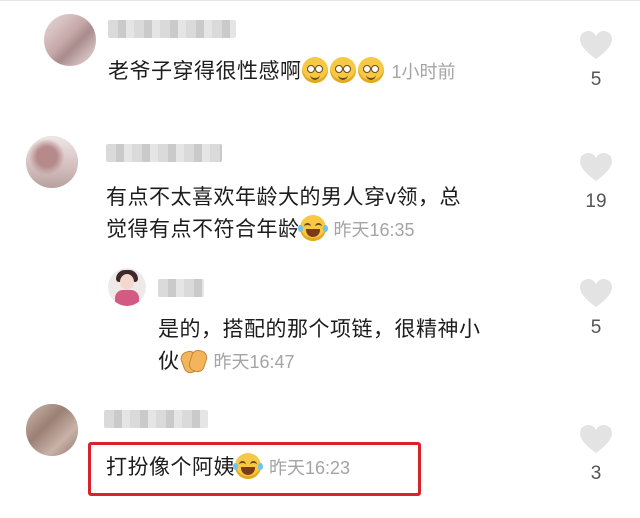 The height and width of the screenshot is (518, 640). I want to click on comment-text: 打扮像个阿姨, so click(170, 467).